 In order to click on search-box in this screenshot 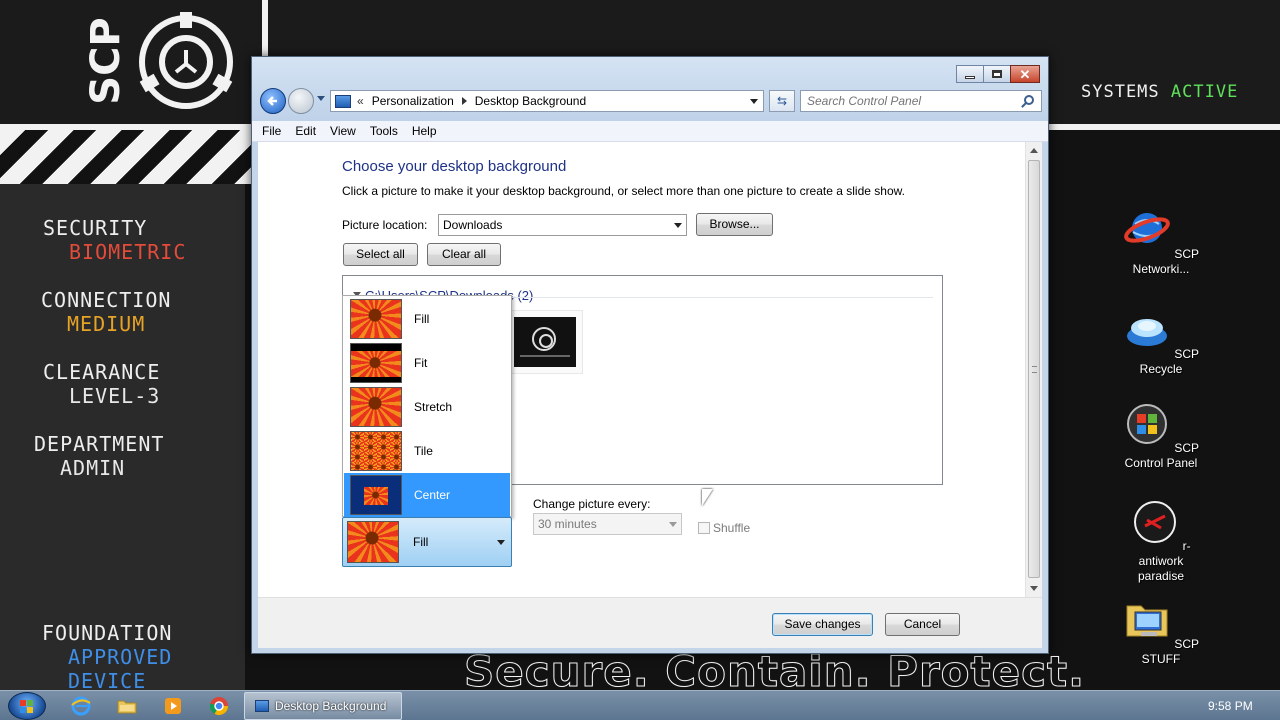, I will do `click(921, 101)`.